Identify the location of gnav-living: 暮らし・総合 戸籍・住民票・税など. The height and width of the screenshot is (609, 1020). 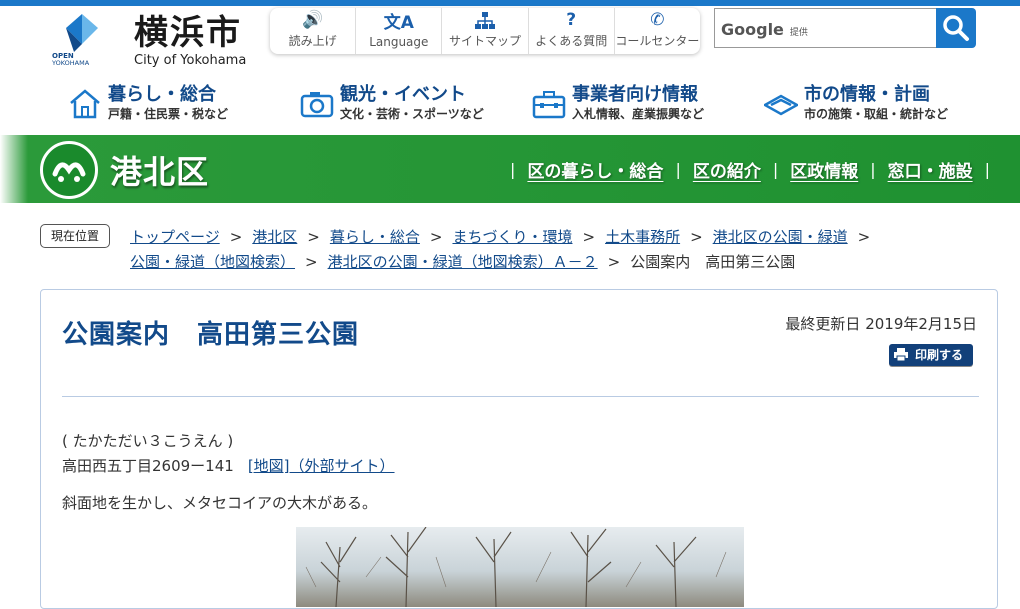
(168, 103).